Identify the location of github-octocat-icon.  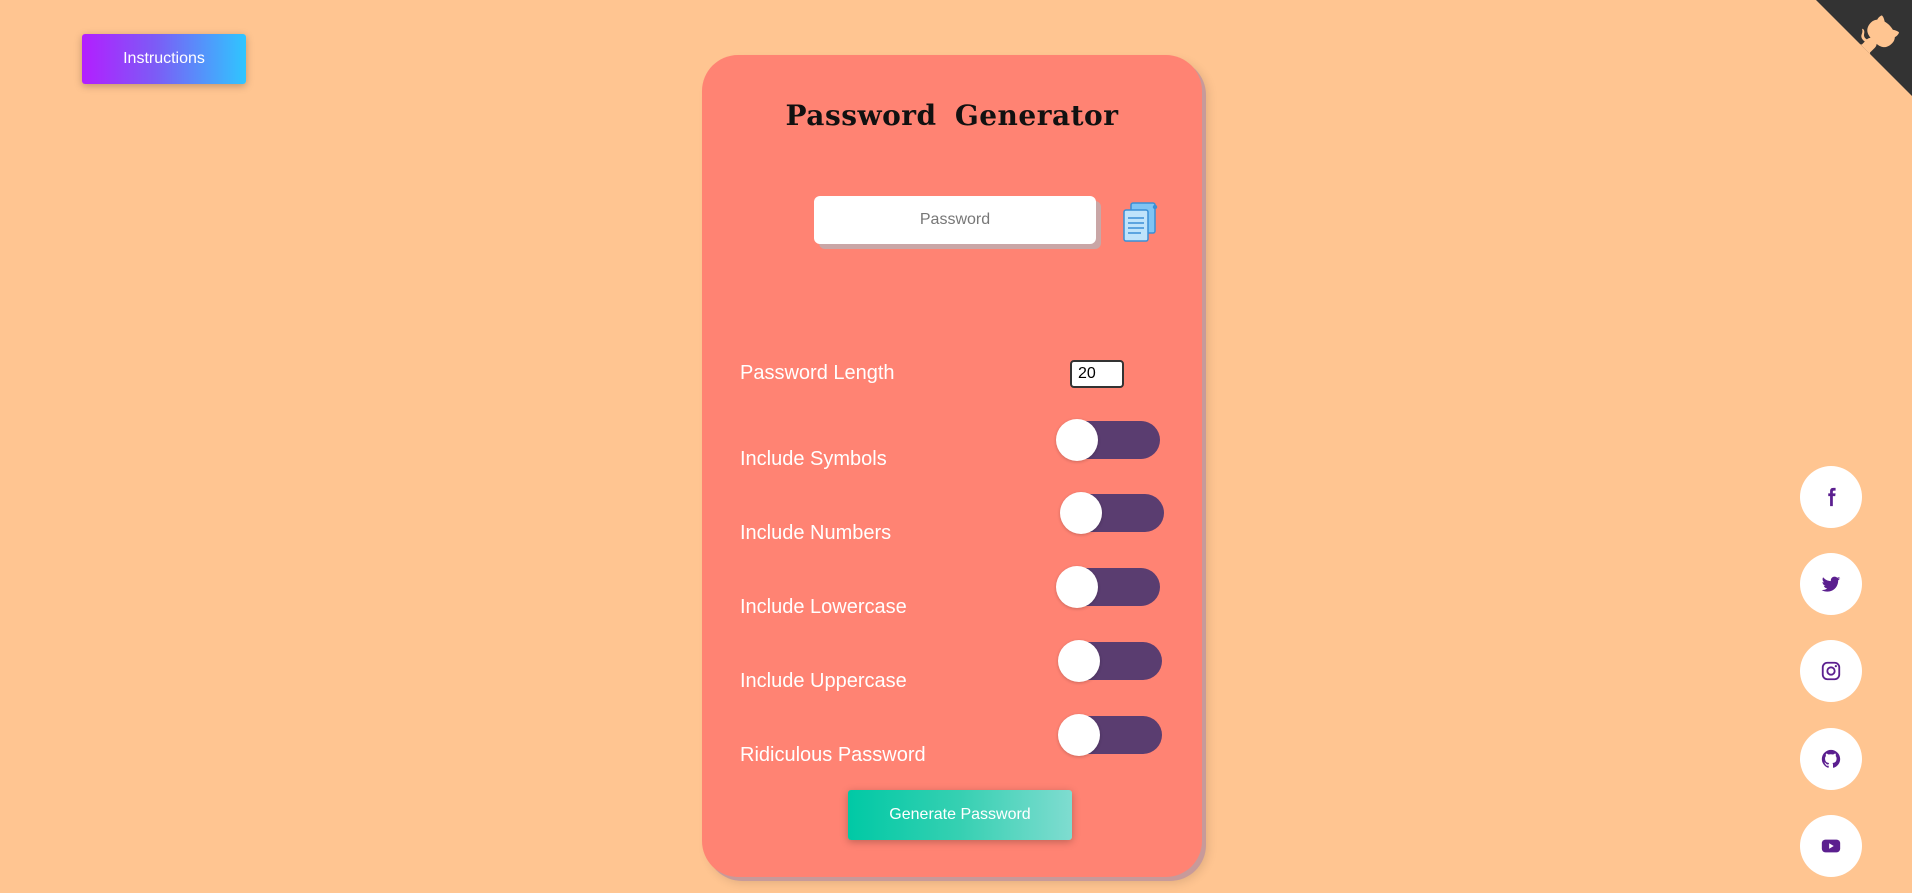
(1864, 48).